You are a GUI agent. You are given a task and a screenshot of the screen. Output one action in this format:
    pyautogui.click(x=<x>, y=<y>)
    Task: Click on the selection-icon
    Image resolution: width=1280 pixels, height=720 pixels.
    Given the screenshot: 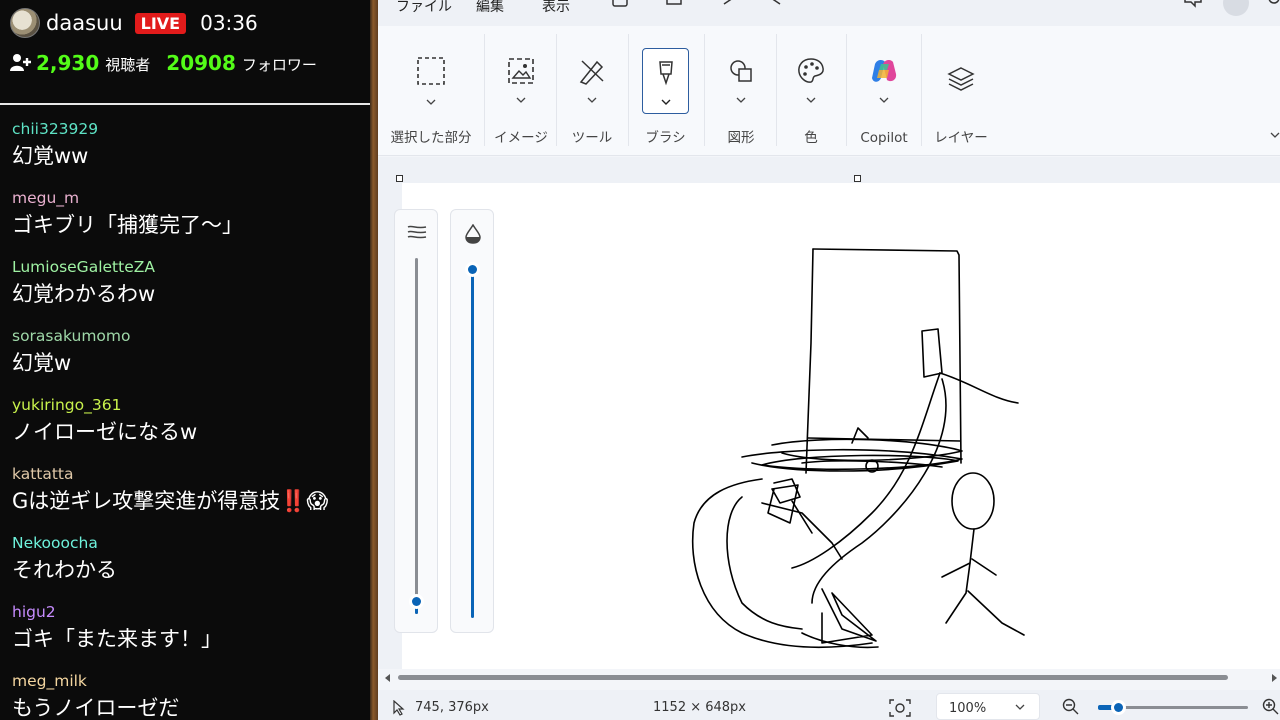 What is the action you would take?
    pyautogui.click(x=431, y=71)
    